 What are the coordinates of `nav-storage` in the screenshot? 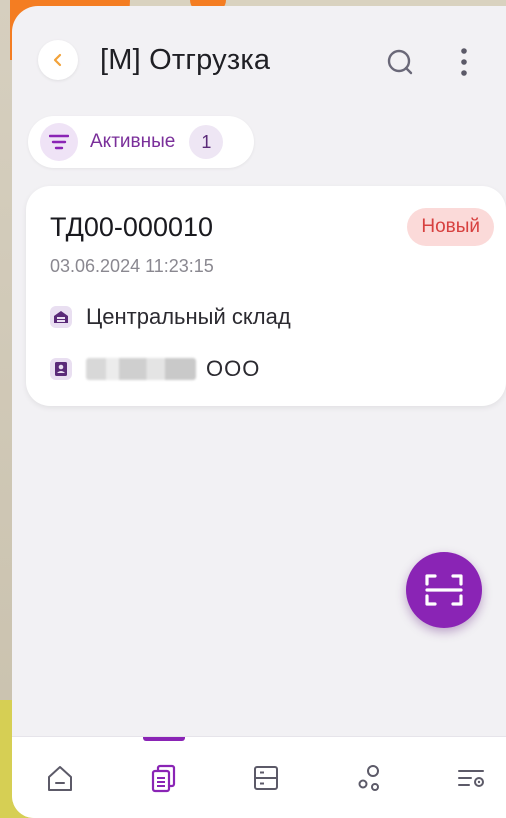 It's located at (266, 777).